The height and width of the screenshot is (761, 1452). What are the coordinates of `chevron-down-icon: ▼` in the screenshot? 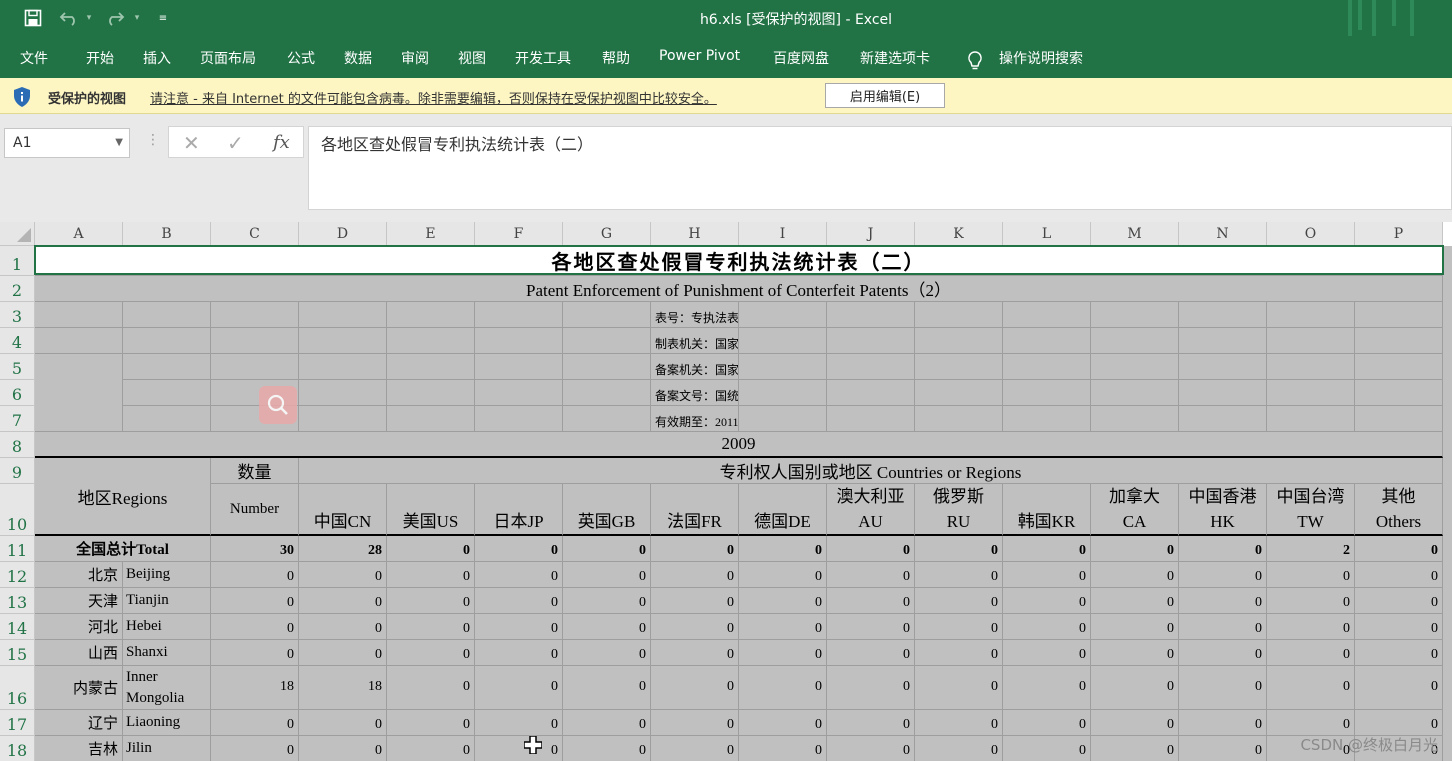 It's located at (119, 142).